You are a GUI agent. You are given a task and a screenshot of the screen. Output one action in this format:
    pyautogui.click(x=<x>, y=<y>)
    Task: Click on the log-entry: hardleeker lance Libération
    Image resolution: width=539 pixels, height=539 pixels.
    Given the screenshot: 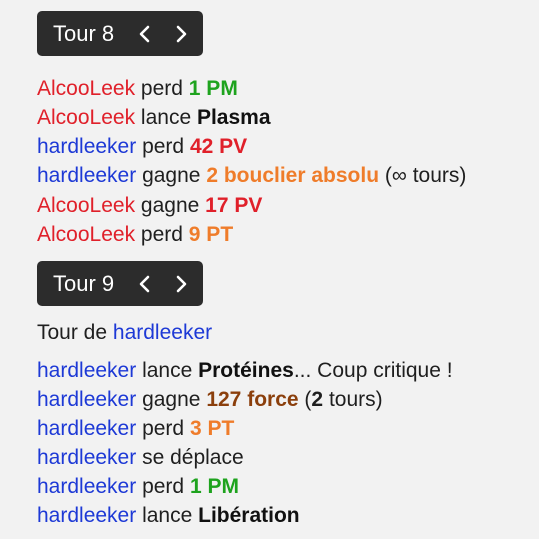 What is the action you would take?
    pyautogui.click(x=168, y=515)
    